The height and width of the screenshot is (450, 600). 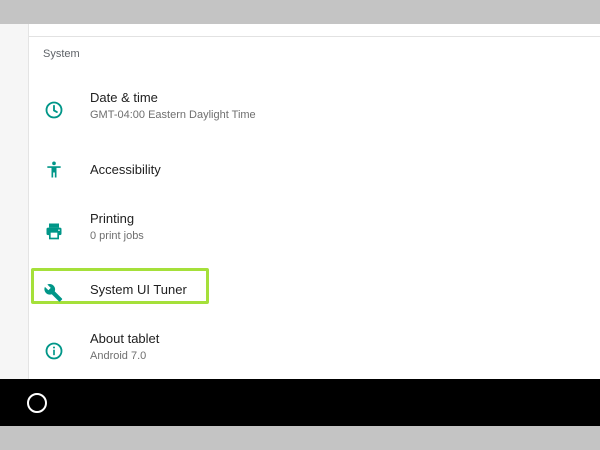 I want to click on printer-icon, so click(x=54, y=231).